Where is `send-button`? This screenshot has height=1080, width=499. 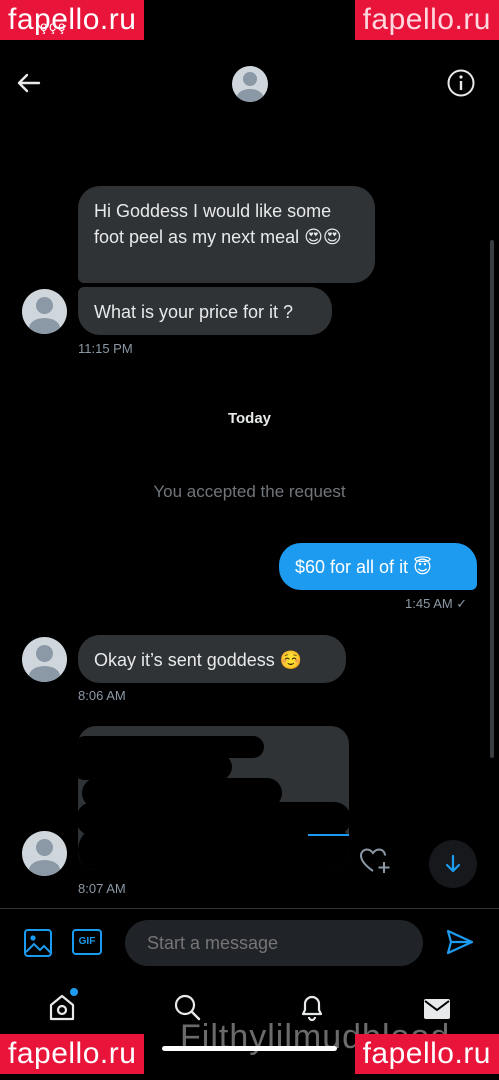 send-button is located at coordinates (460, 942).